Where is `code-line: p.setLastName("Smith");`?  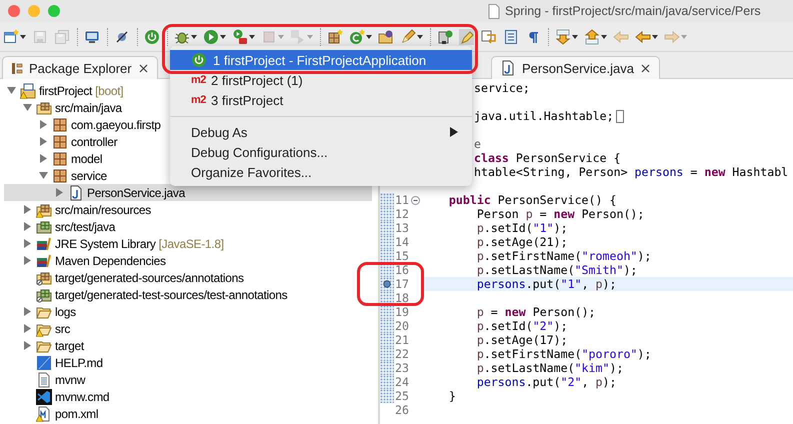 code-line: p.setLastName("Smith"); is located at coordinates (557, 270).